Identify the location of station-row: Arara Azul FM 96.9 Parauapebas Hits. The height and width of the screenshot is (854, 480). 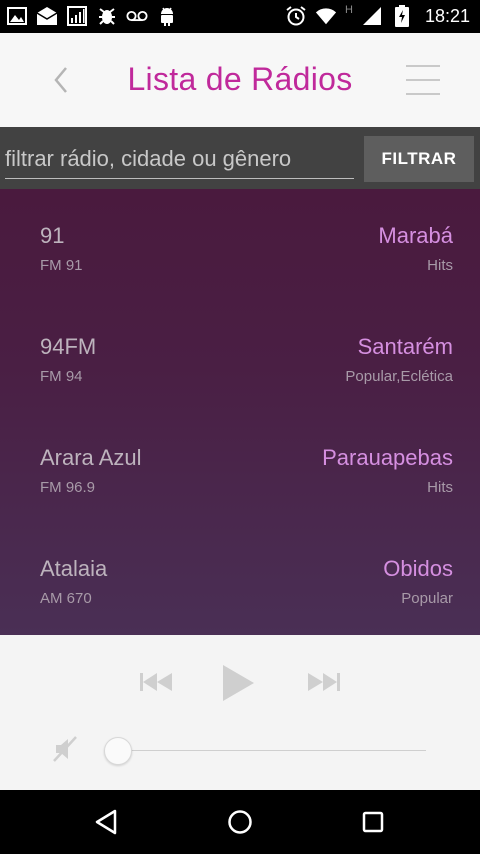
(240, 466).